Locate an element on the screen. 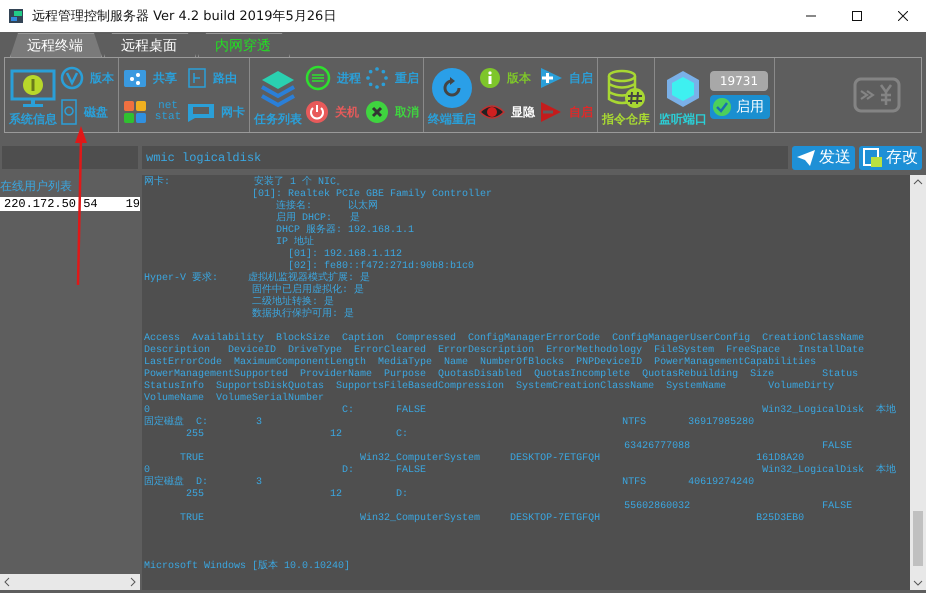 This screenshot has height=593, width=926. toolbar-button: 共享 is located at coordinates (153, 78).